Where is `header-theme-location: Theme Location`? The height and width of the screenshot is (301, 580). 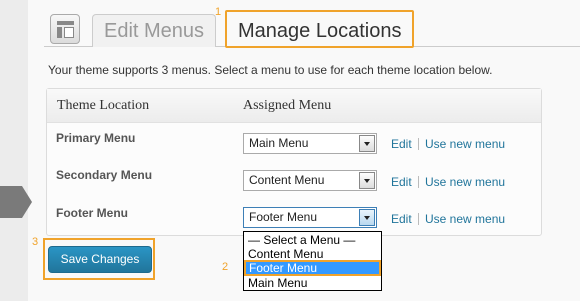
header-theme-location: Theme Location is located at coordinates (103, 105).